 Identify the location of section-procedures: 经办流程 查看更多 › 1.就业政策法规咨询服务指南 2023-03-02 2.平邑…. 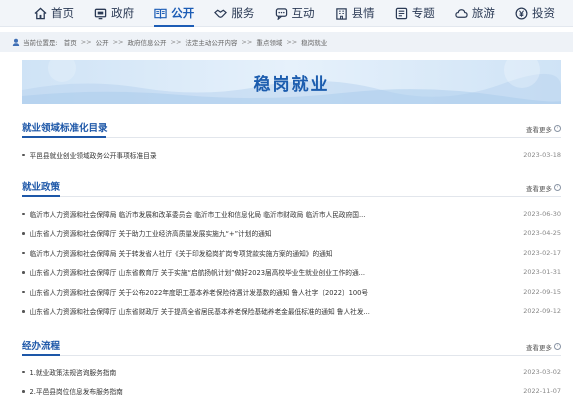
(291, 369).